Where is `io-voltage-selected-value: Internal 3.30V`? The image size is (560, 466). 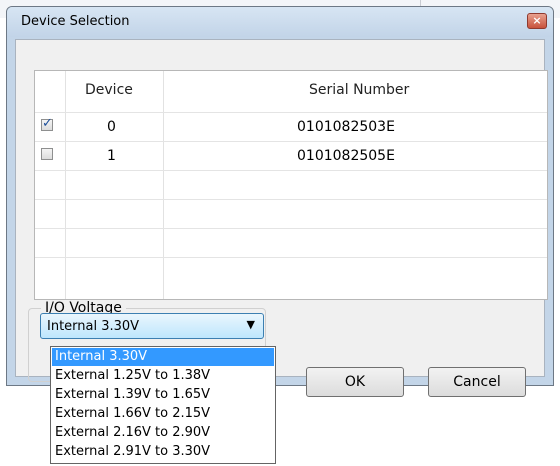 io-voltage-selected-value: Internal 3.30V is located at coordinates (93, 326).